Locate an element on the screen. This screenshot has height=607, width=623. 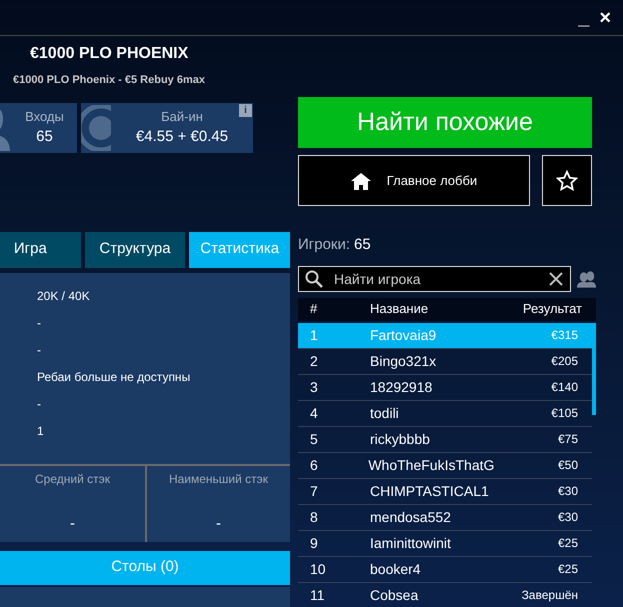
tile-value: €4.55 + €0.45 is located at coordinates (182, 137).